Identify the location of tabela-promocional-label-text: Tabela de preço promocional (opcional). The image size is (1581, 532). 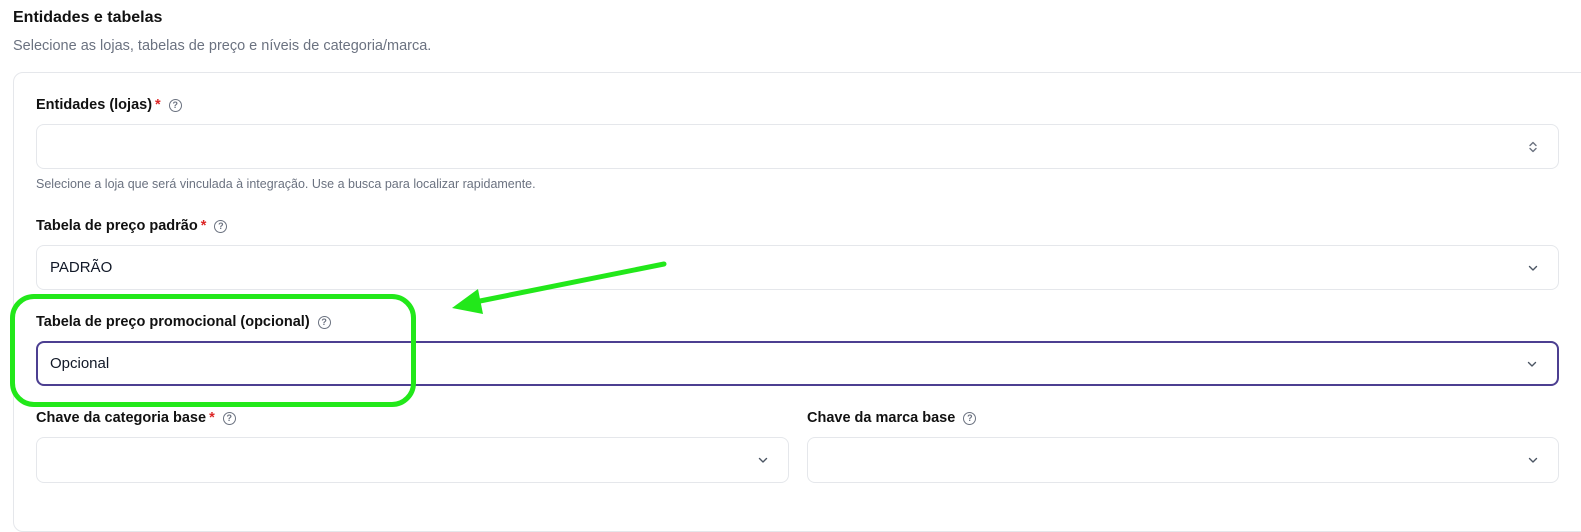
(173, 322).